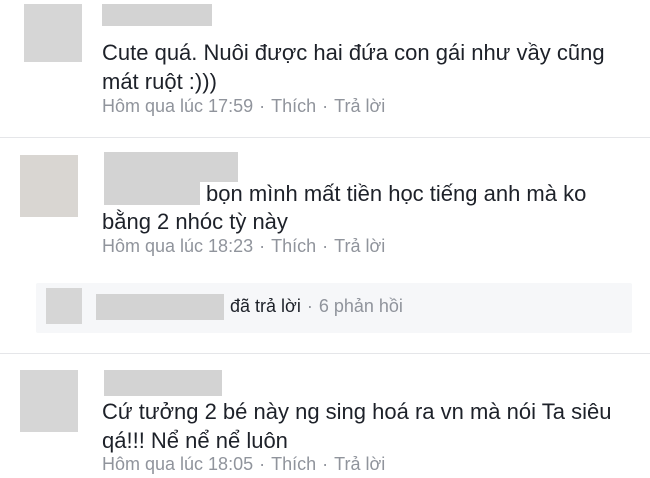  I want to click on reply-author-redacted, so click(160, 307).